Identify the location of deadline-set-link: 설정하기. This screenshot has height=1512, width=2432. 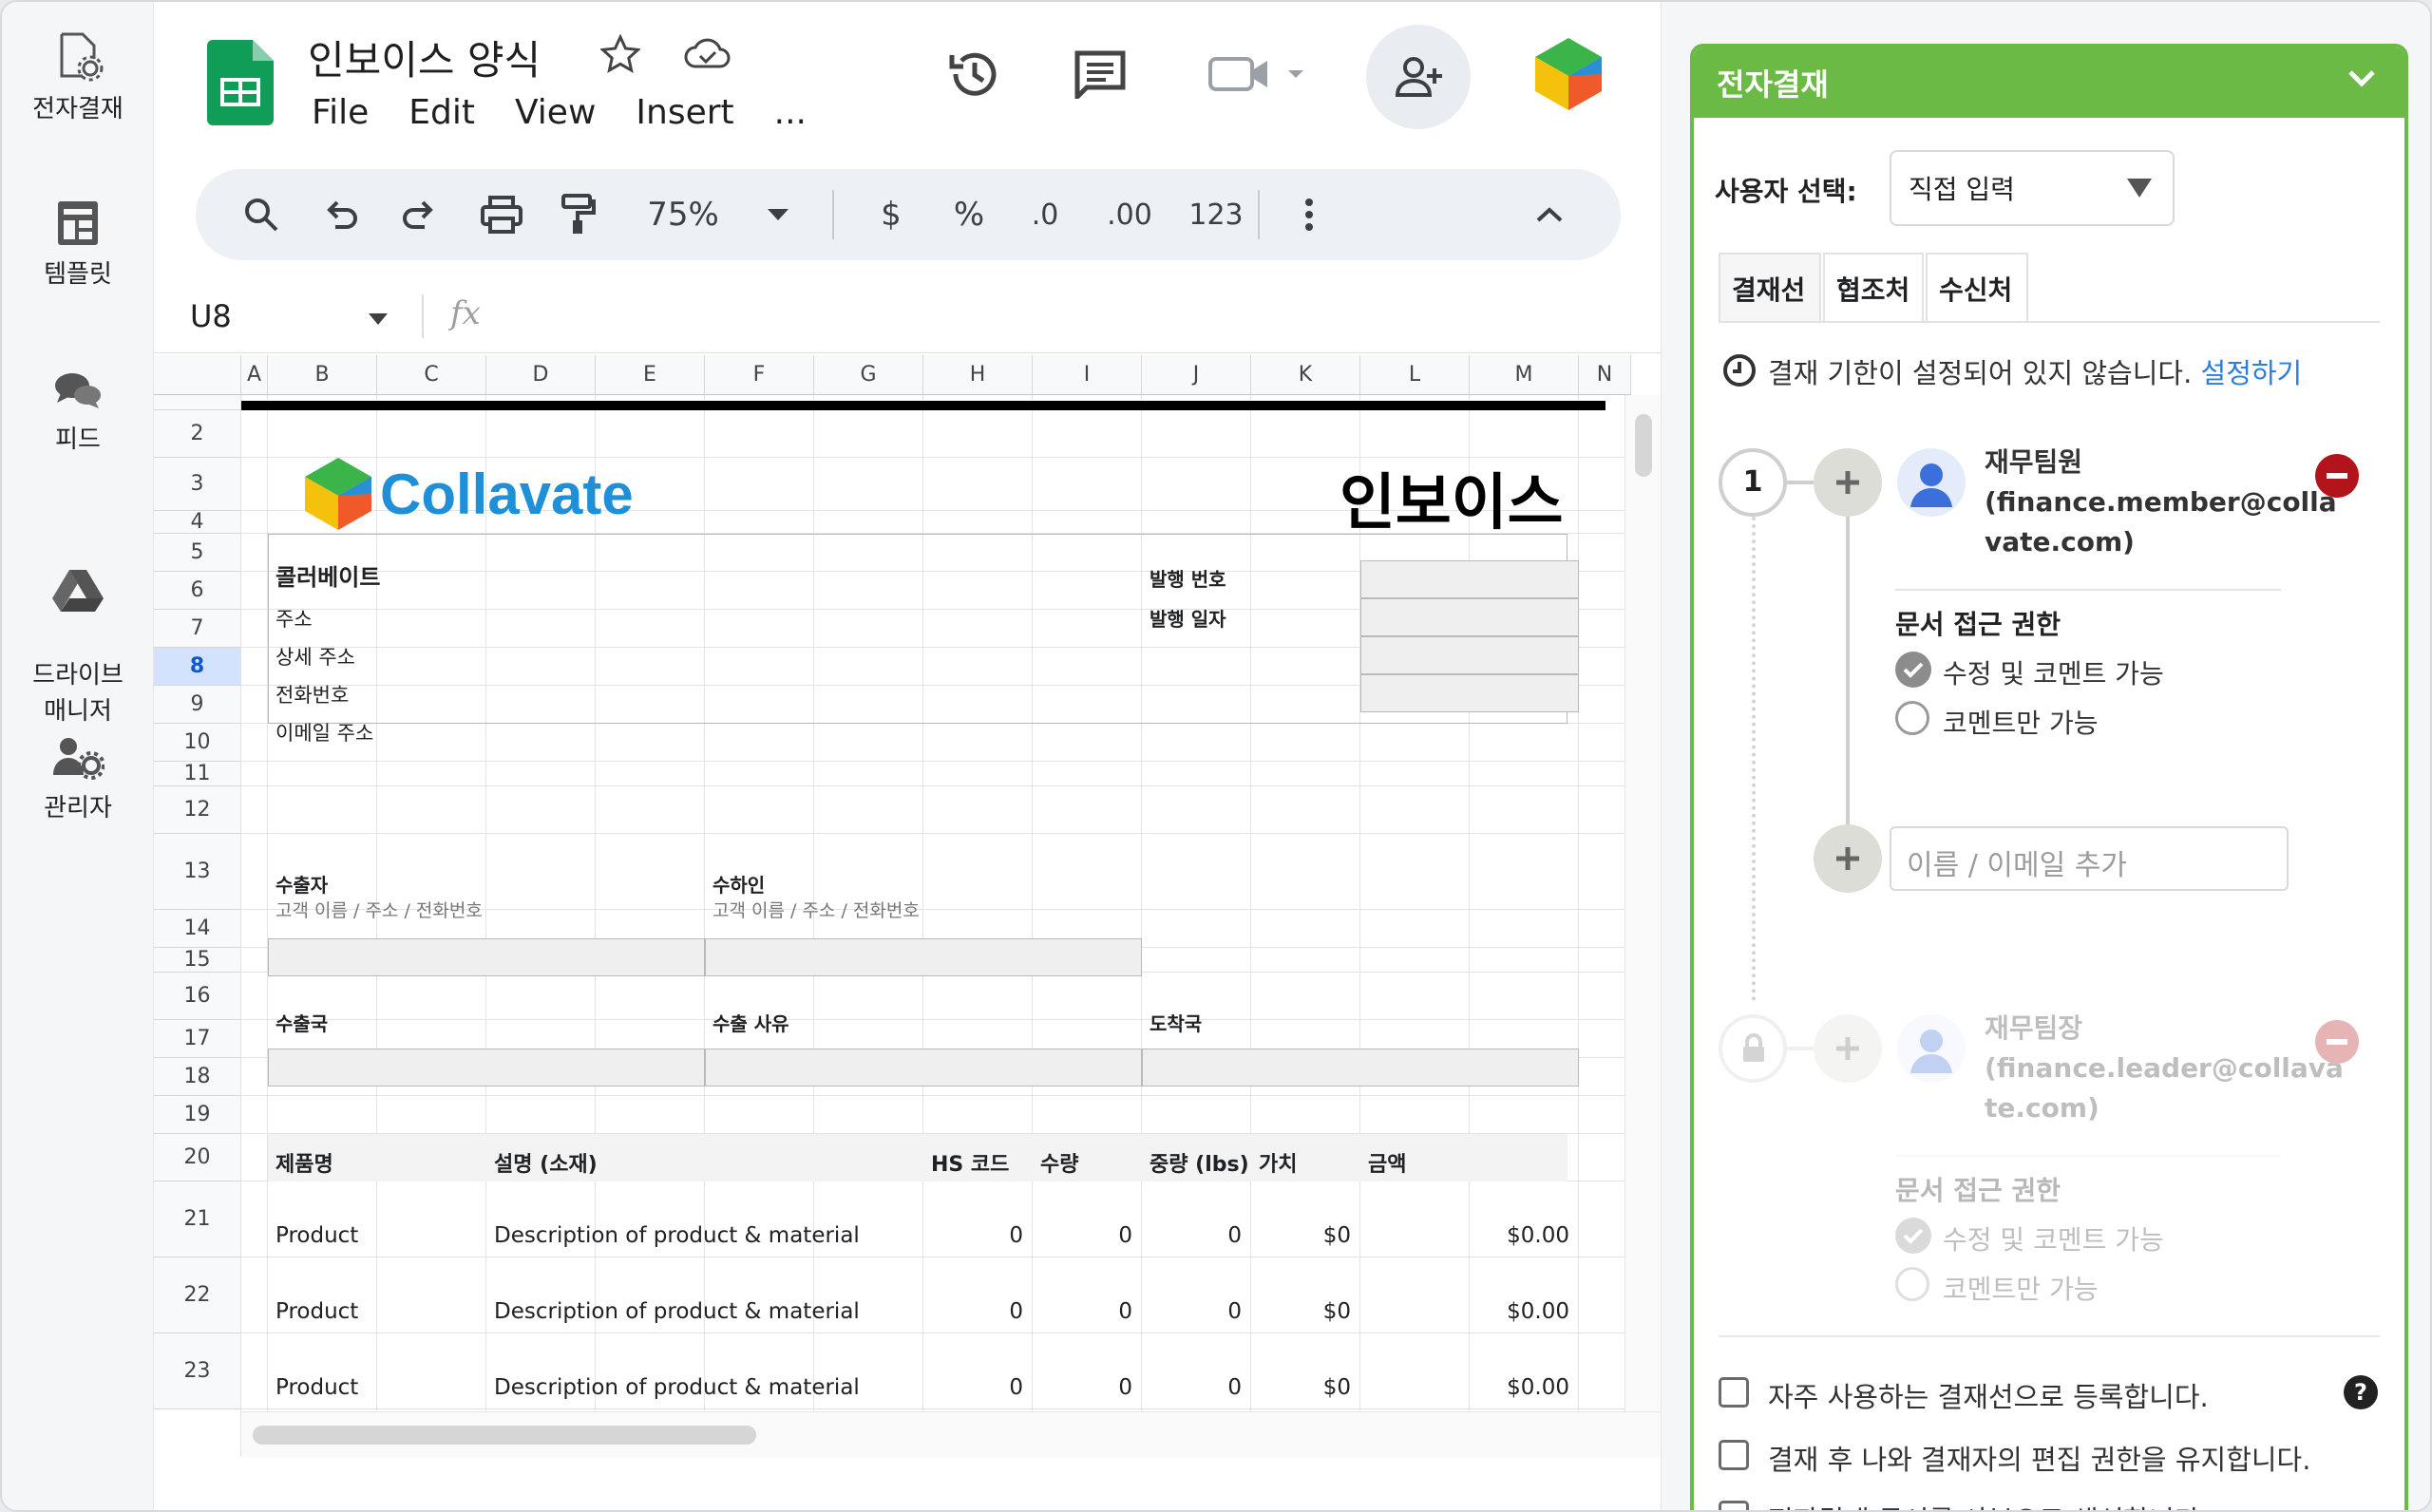
(2252, 373).